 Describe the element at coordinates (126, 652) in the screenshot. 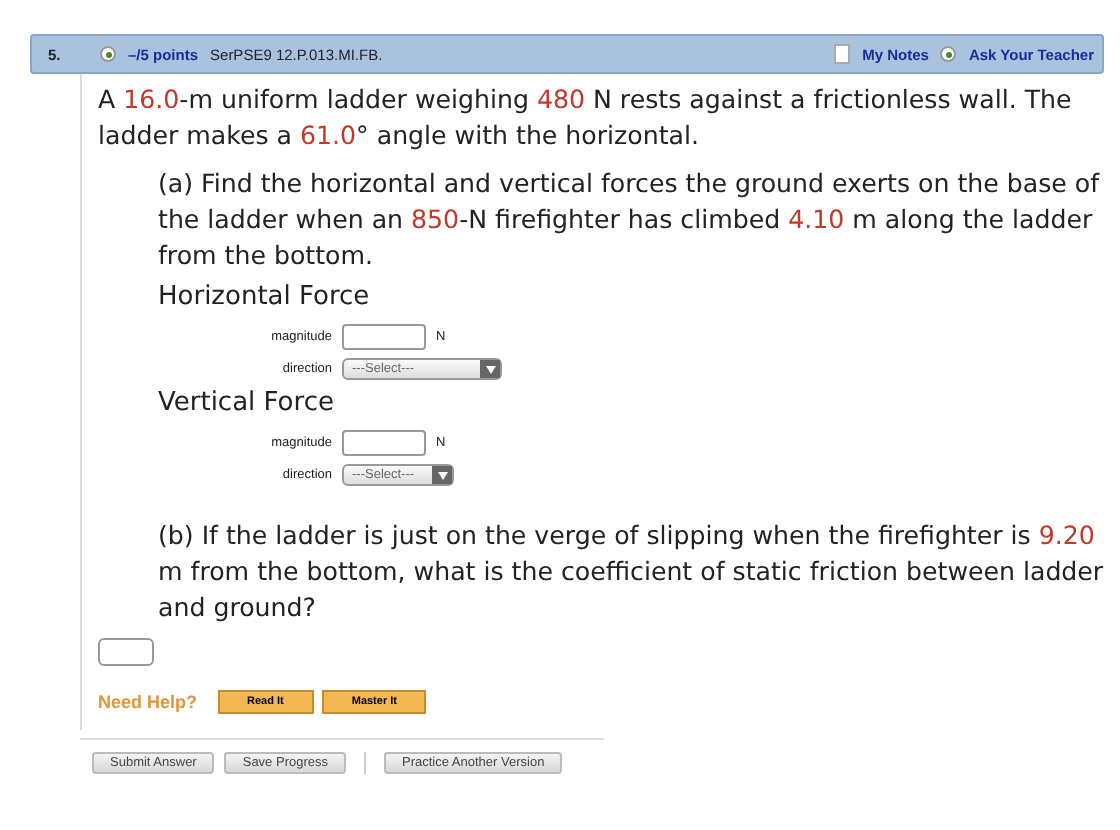

I see `answer-input` at that location.